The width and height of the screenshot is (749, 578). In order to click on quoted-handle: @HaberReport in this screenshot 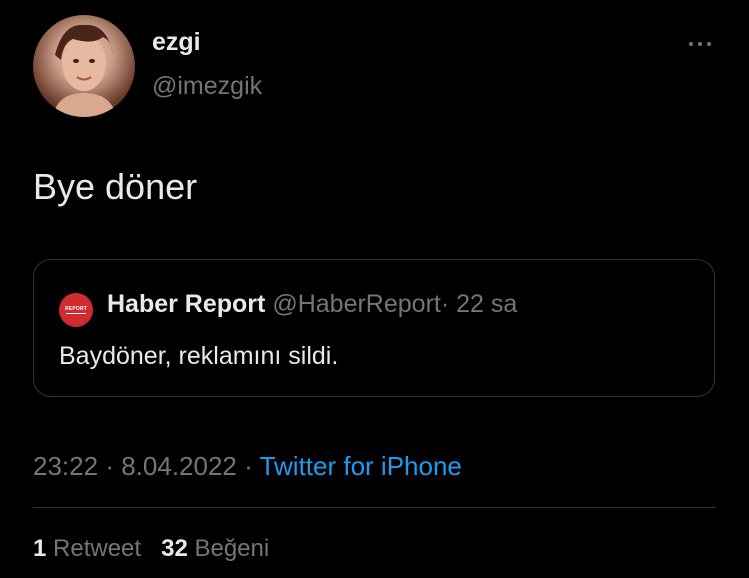, I will do `click(356, 304)`.